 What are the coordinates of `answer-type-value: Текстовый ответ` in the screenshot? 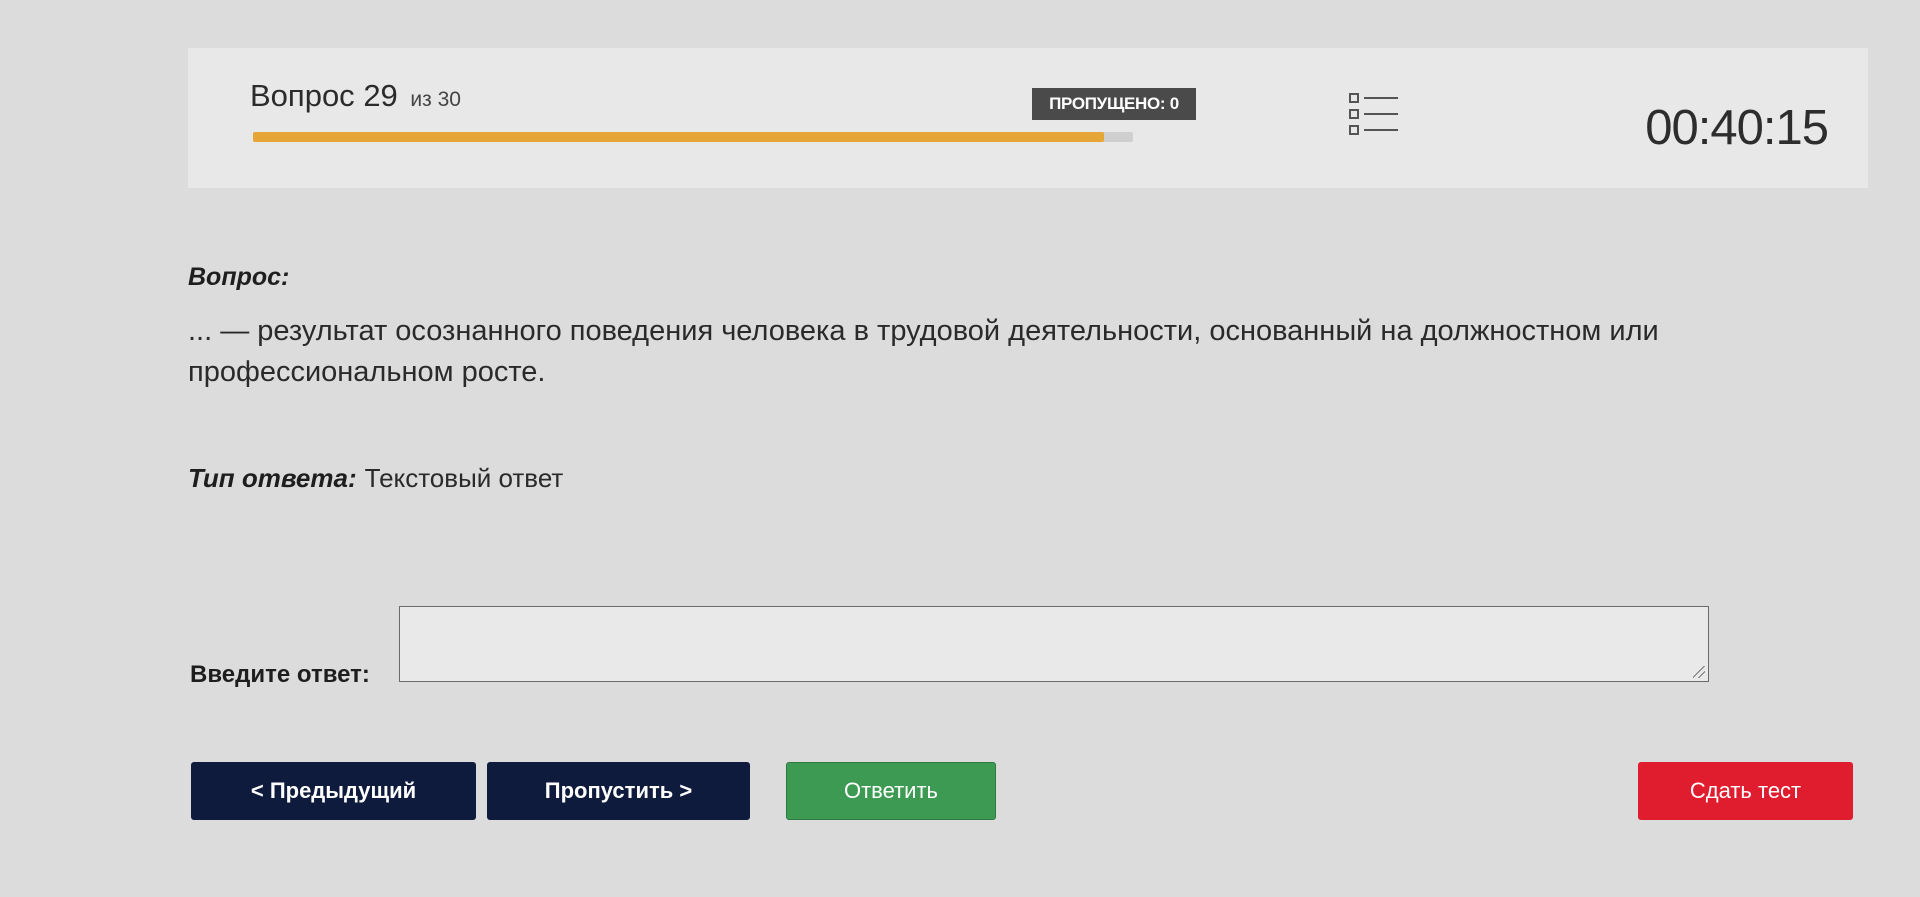 It's located at (464, 478).